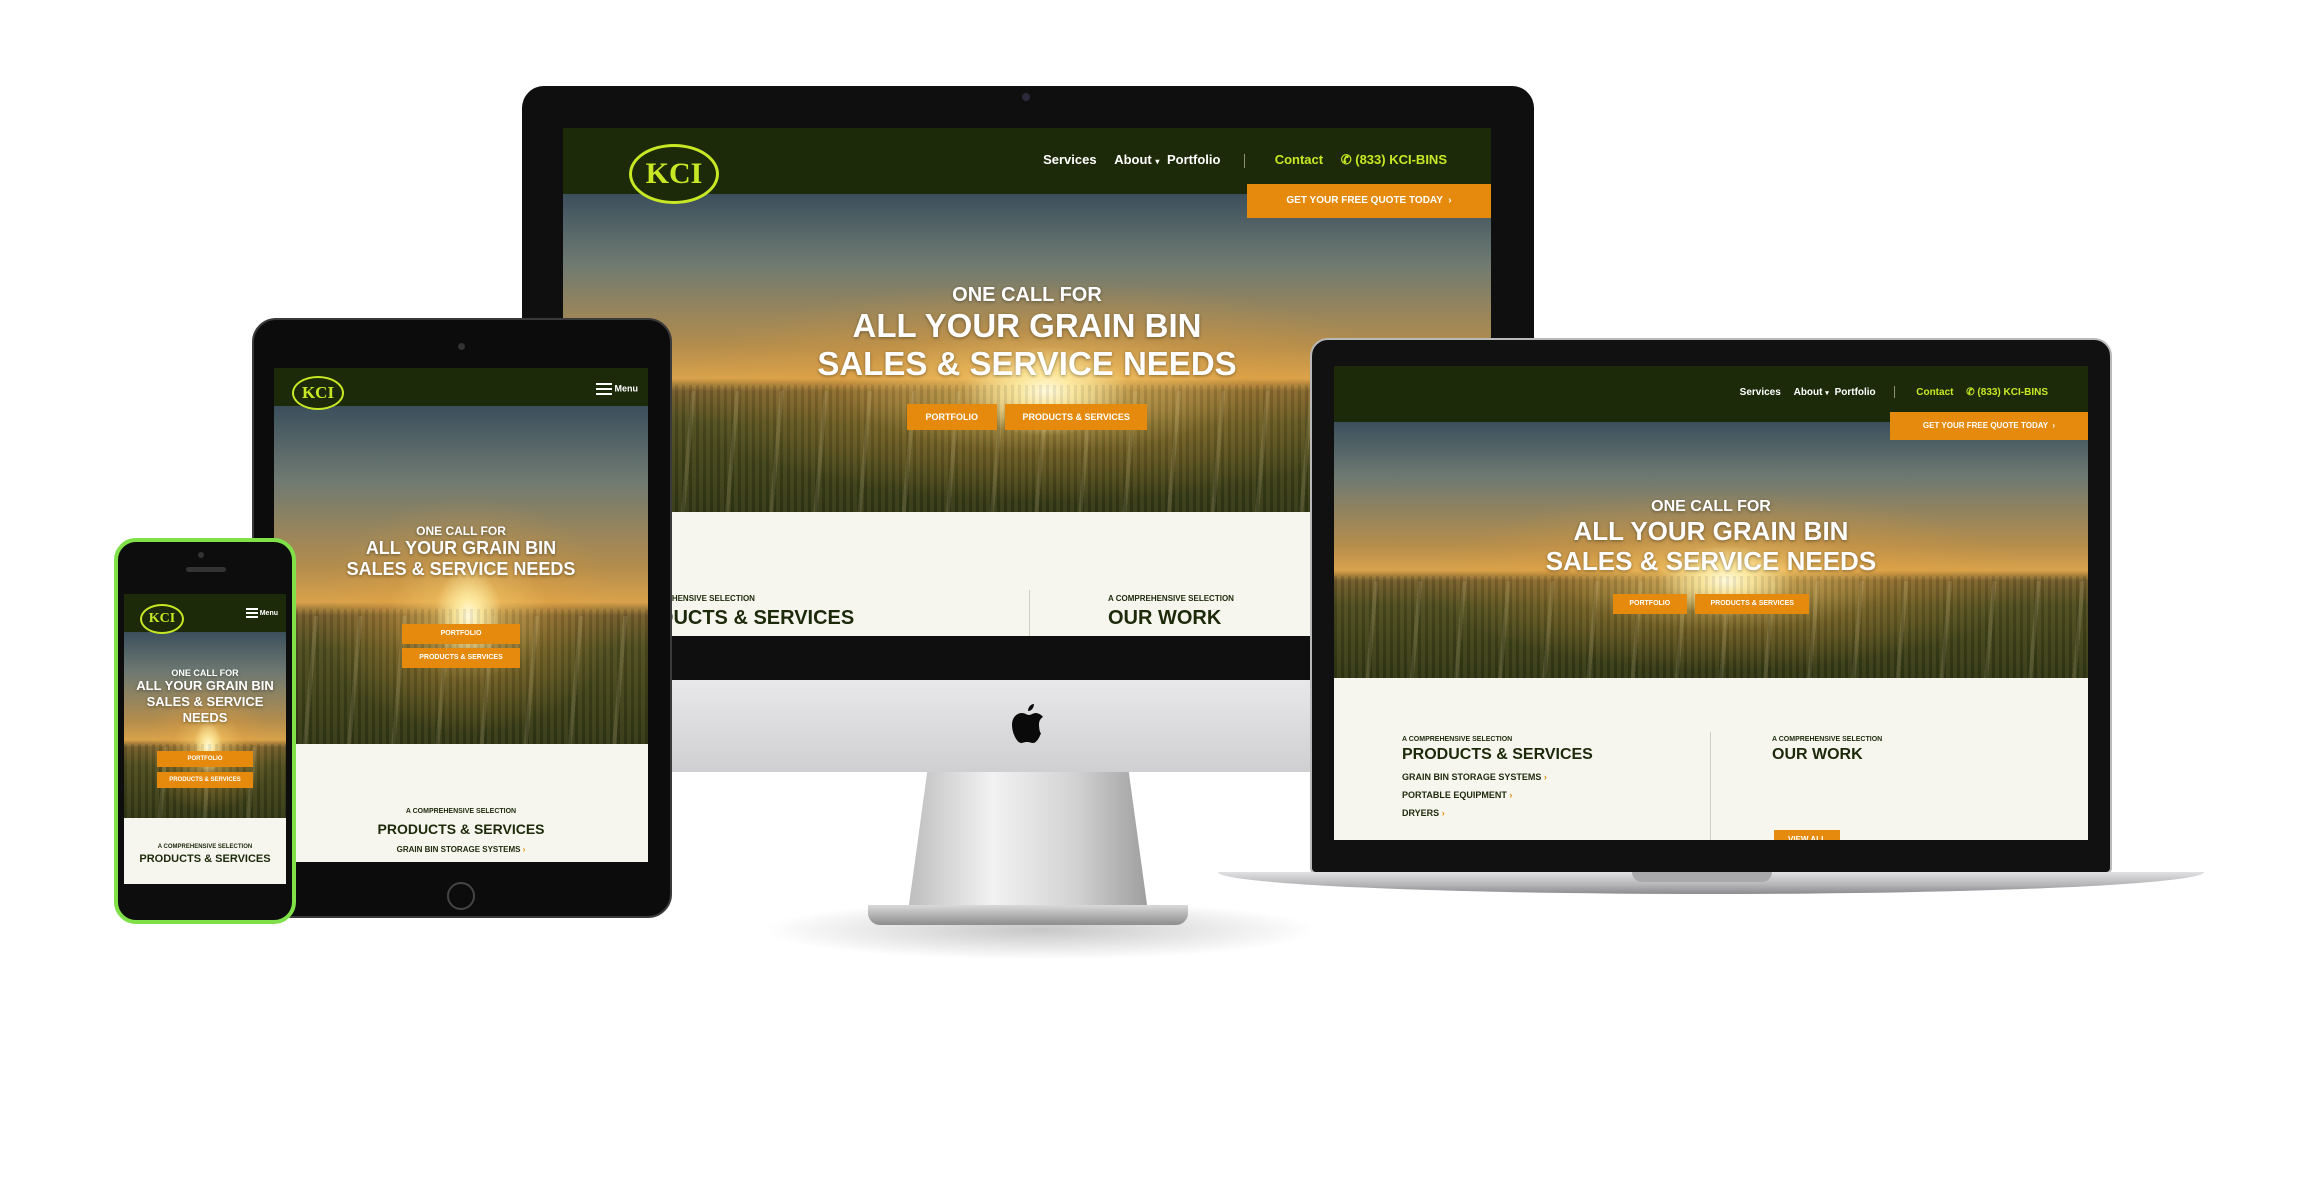 This screenshot has width=2300, height=1200. I want to click on imac-stand, so click(1028, 842).